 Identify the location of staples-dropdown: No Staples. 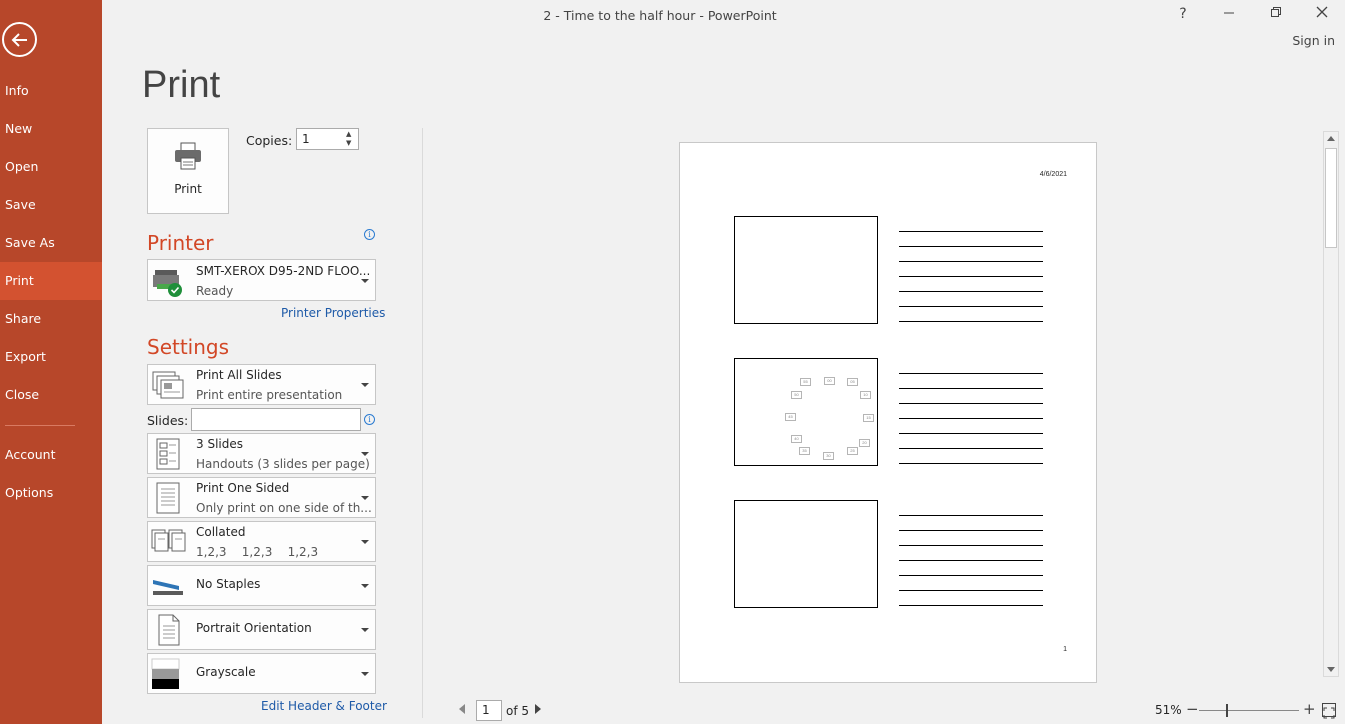
(261, 585).